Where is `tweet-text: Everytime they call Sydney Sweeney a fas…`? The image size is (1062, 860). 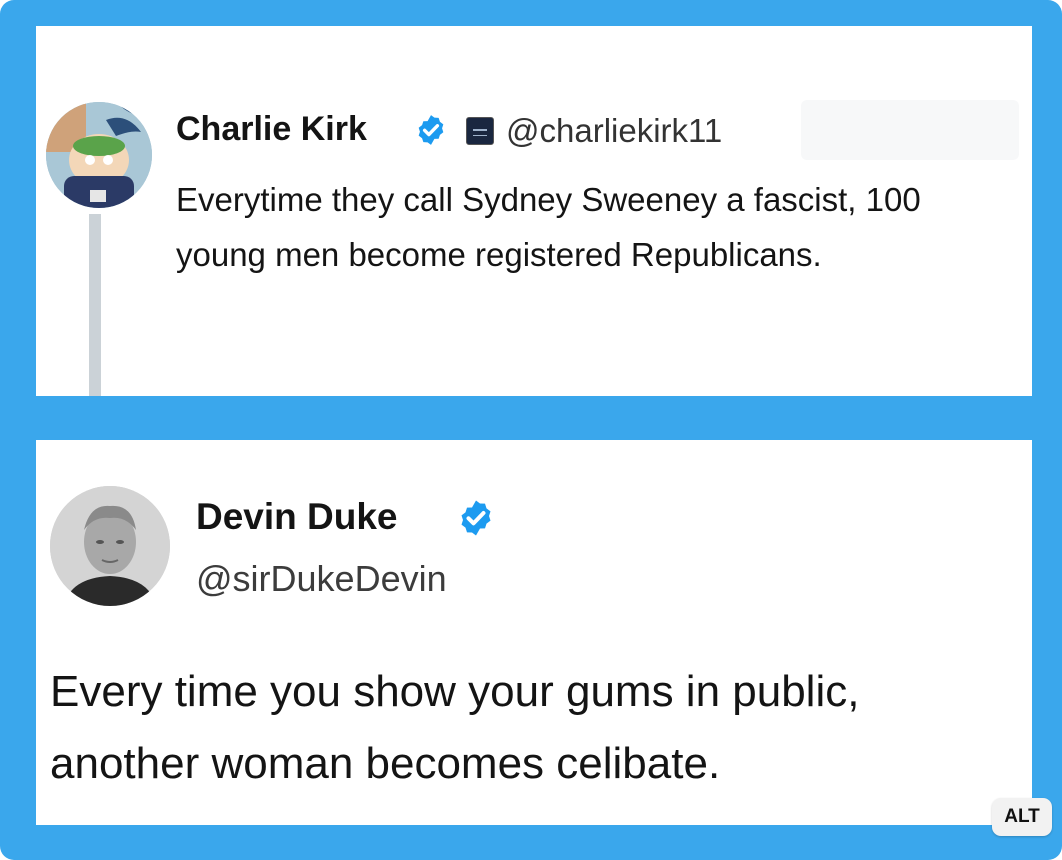 tweet-text: Everytime they call Sydney Sweeney a fas… is located at coordinates (548, 227).